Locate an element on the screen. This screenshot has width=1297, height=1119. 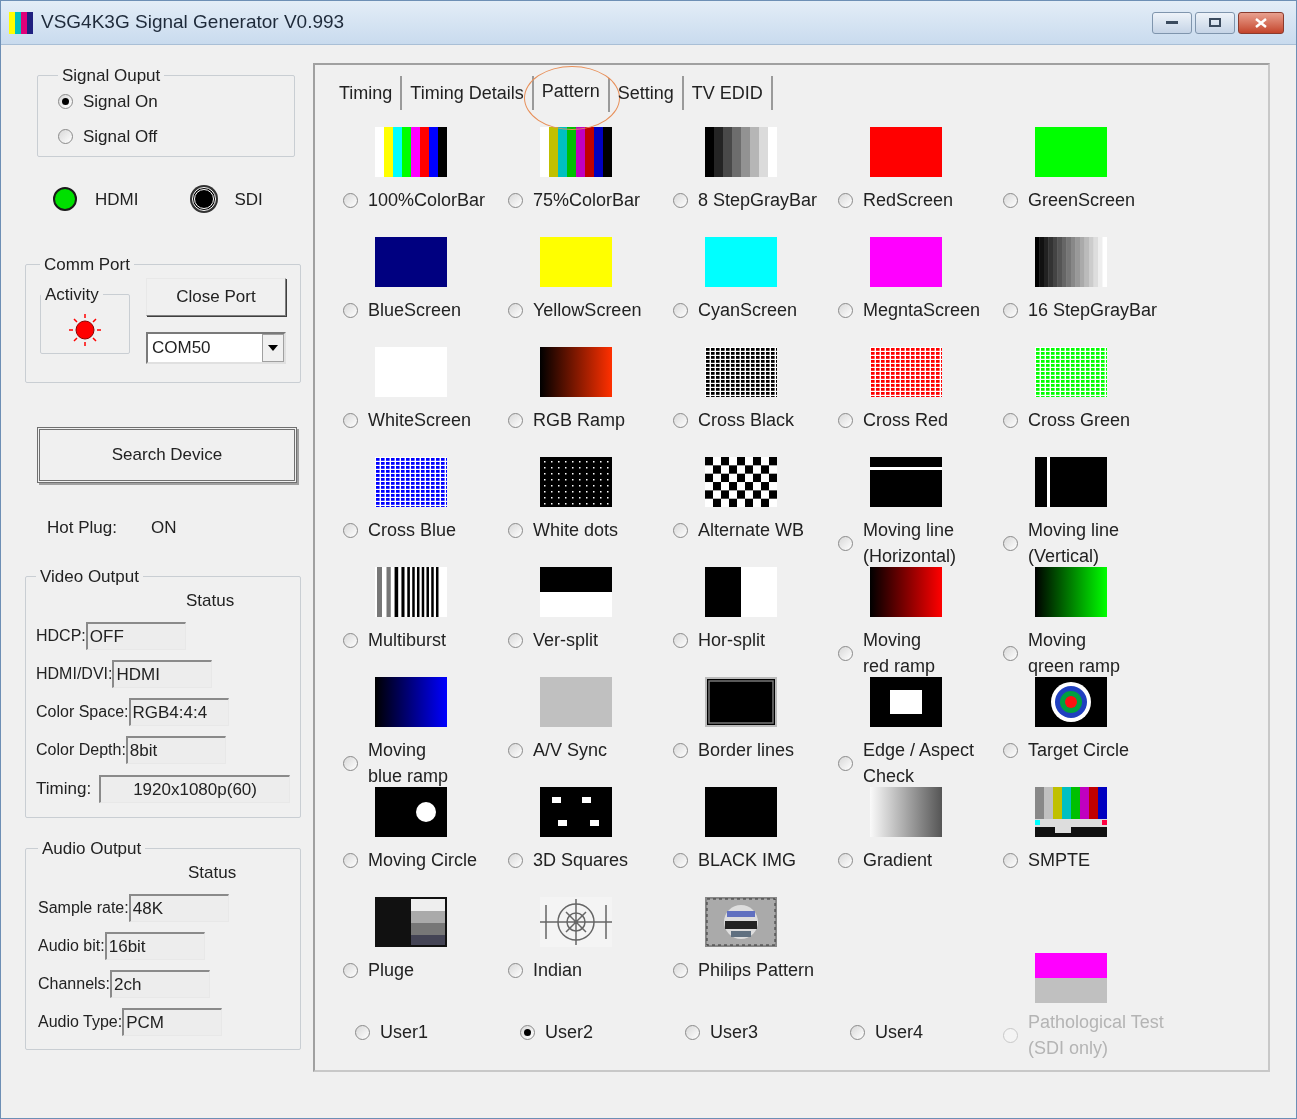
pattern-option: Moving blue ramp is located at coordinates (396, 763).